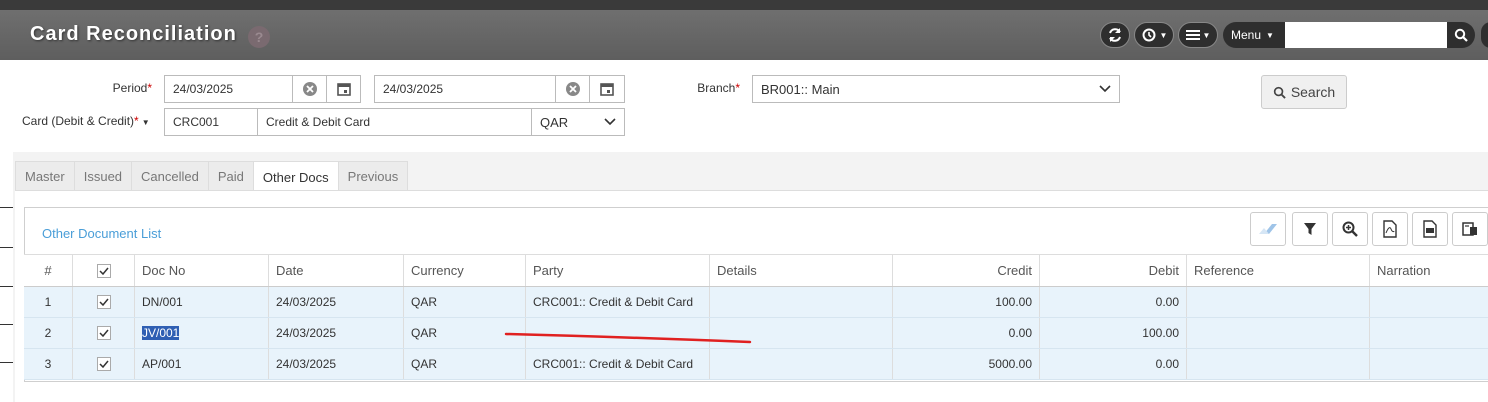 Image resolution: width=1488 pixels, height=402 pixels. I want to click on row-debit: 0.00, so click(1113, 364).